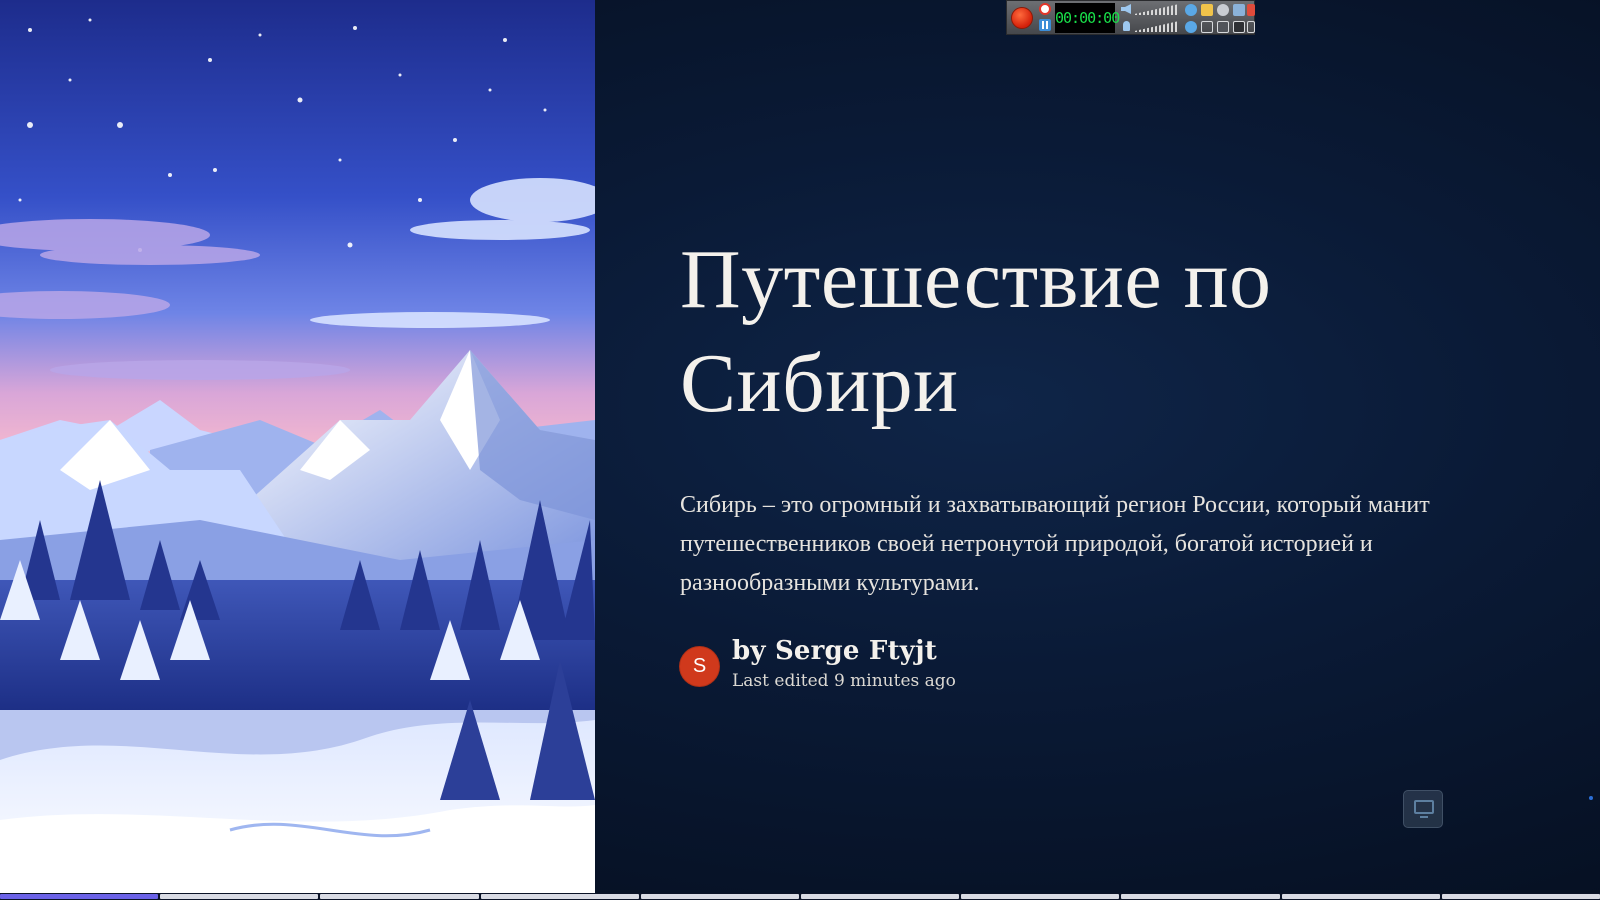  I want to click on recording-timer: 00:00:00, so click(1087, 18).